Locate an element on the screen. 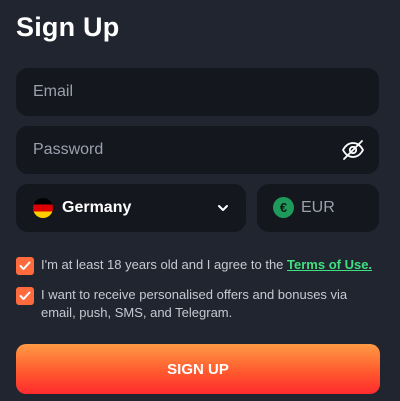  age-consent-checkbox is located at coordinates (25, 266).